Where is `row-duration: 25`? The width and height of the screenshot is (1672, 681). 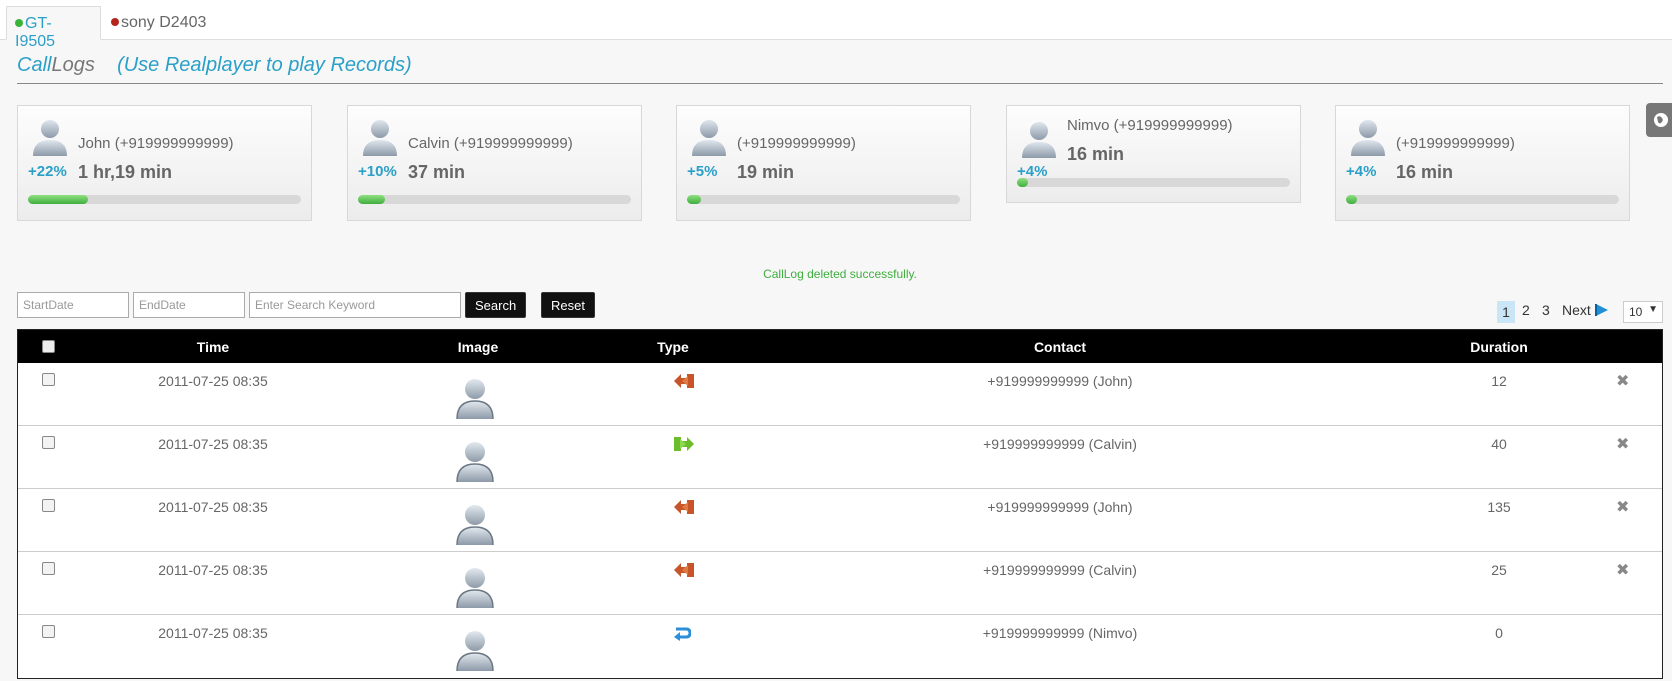 row-duration: 25 is located at coordinates (1499, 570).